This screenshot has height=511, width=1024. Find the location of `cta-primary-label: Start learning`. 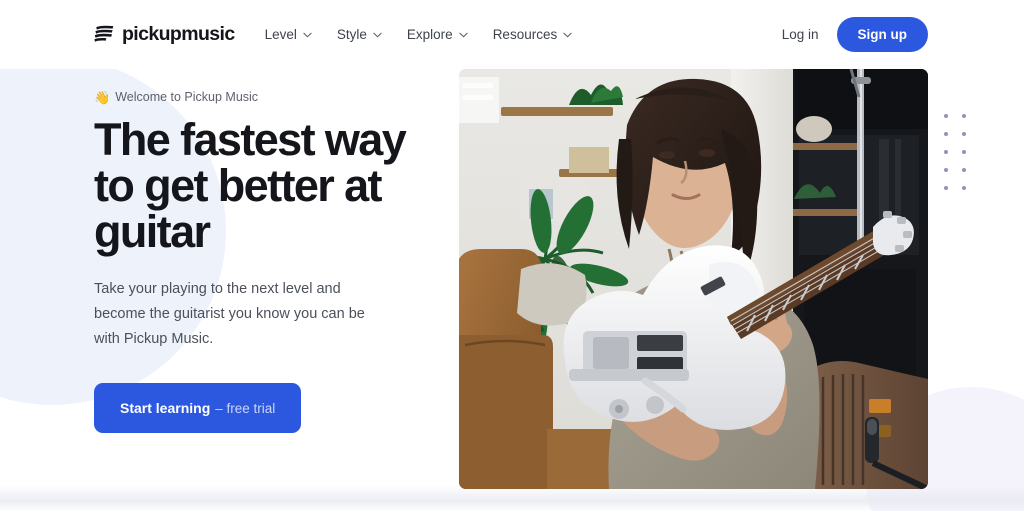

cta-primary-label: Start learning is located at coordinates (165, 407).